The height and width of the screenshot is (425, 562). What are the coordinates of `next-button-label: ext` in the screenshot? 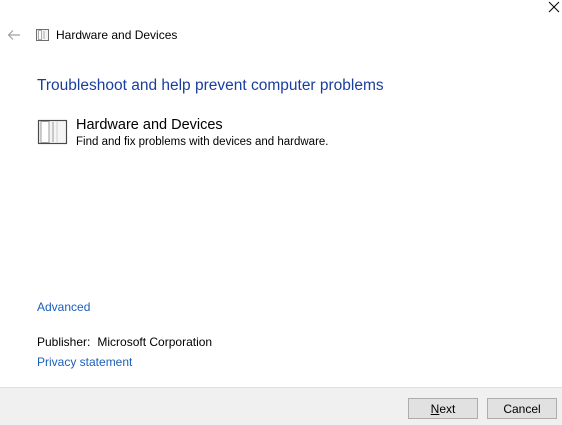 It's located at (447, 409).